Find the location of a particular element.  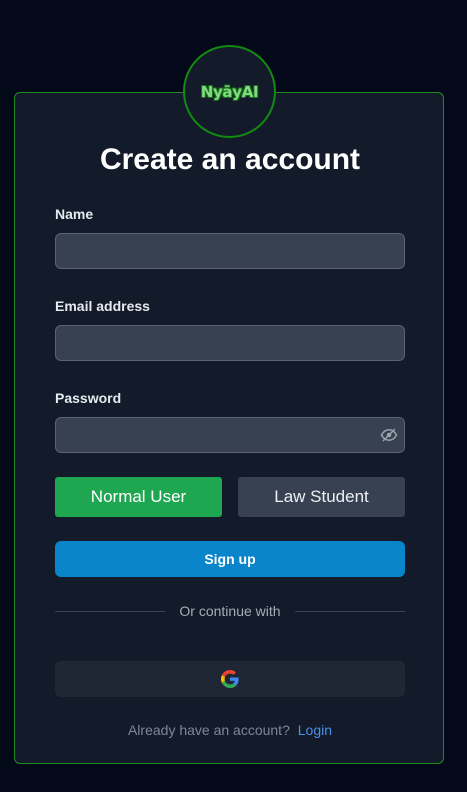

login-prompt: Already have an account? Login is located at coordinates (230, 730).